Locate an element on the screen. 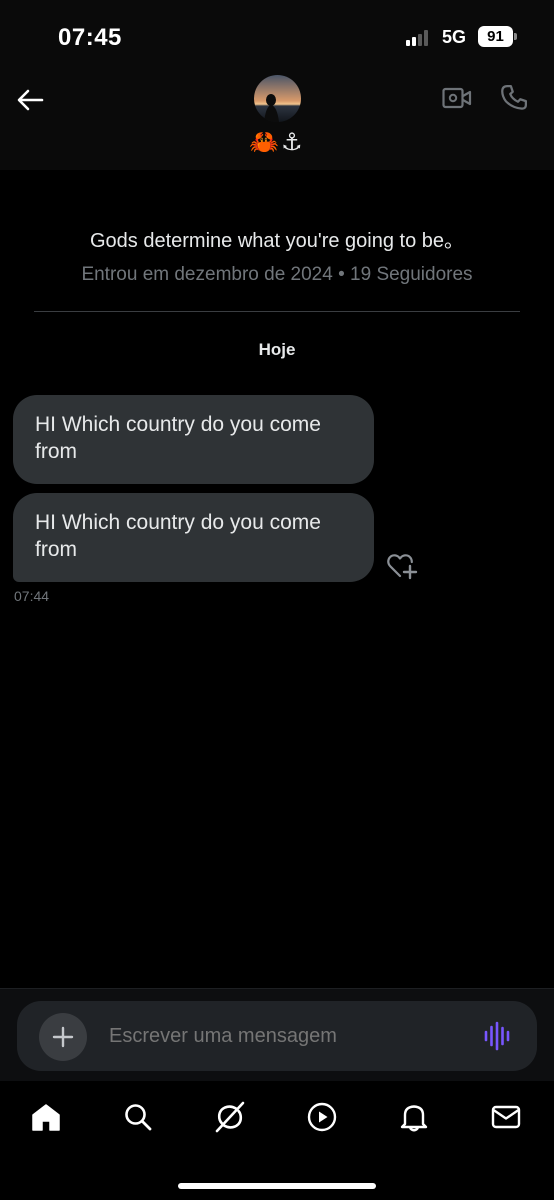 The height and width of the screenshot is (1200, 554). grok-icon is located at coordinates (230, 1117).